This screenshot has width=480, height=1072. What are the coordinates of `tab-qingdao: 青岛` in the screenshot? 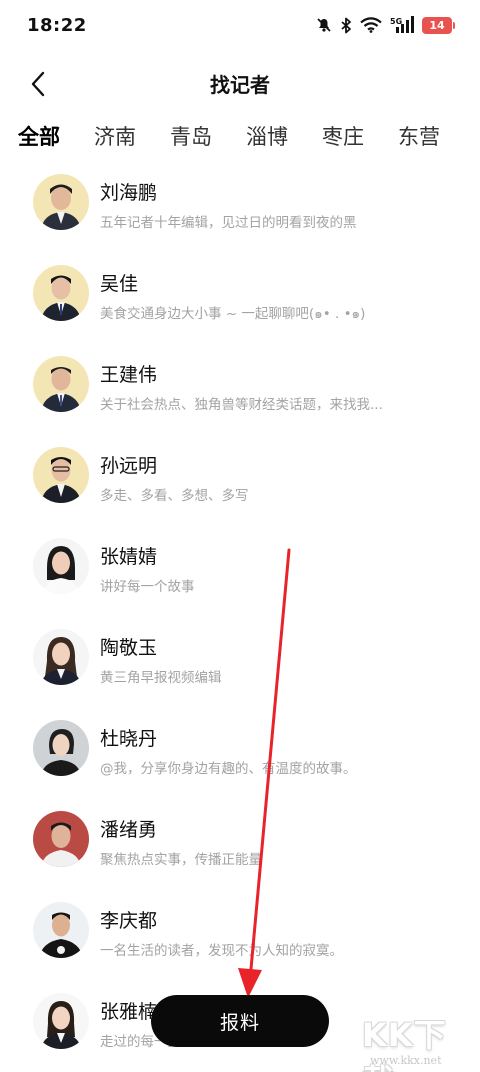 It's located at (191, 136).